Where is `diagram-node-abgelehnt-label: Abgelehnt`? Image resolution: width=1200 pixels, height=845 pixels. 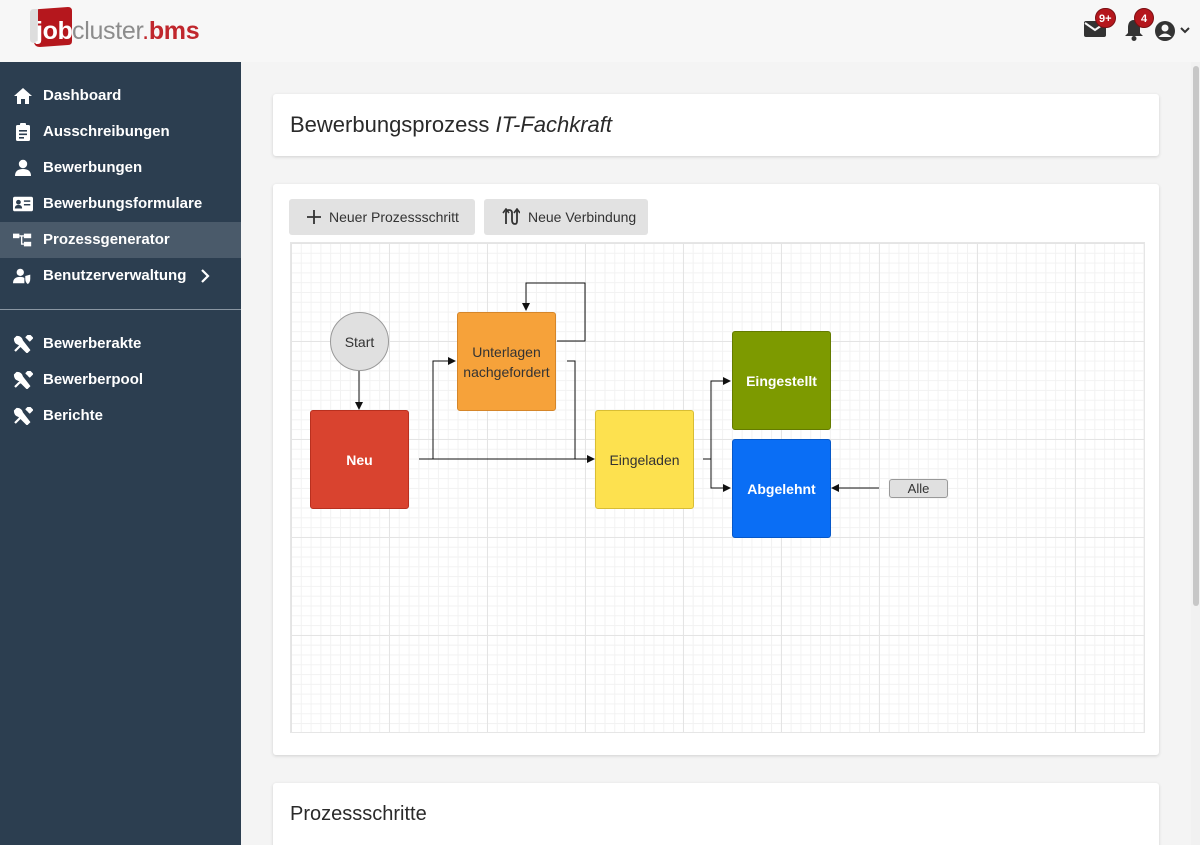 diagram-node-abgelehnt-label: Abgelehnt is located at coordinates (781, 488).